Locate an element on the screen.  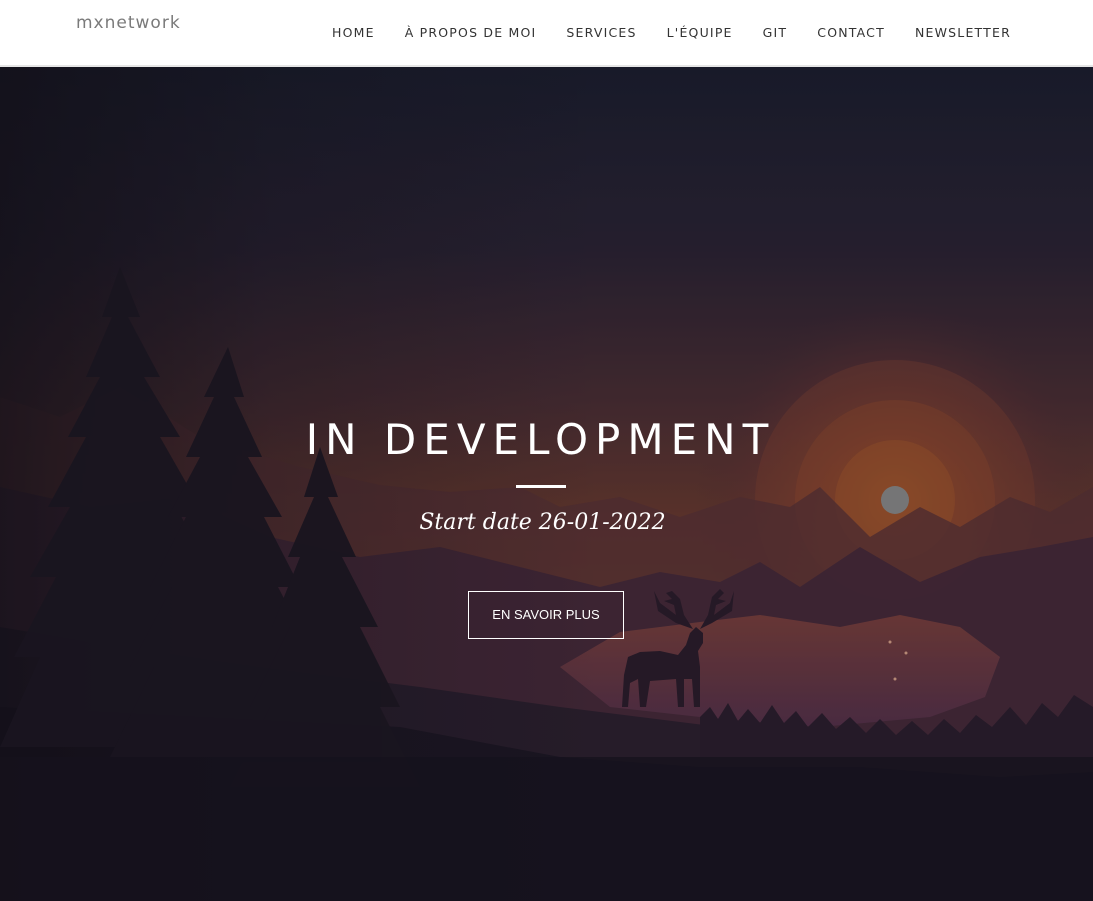
hero-subtitle: Start date 26-01-2022 is located at coordinates (542, 522).